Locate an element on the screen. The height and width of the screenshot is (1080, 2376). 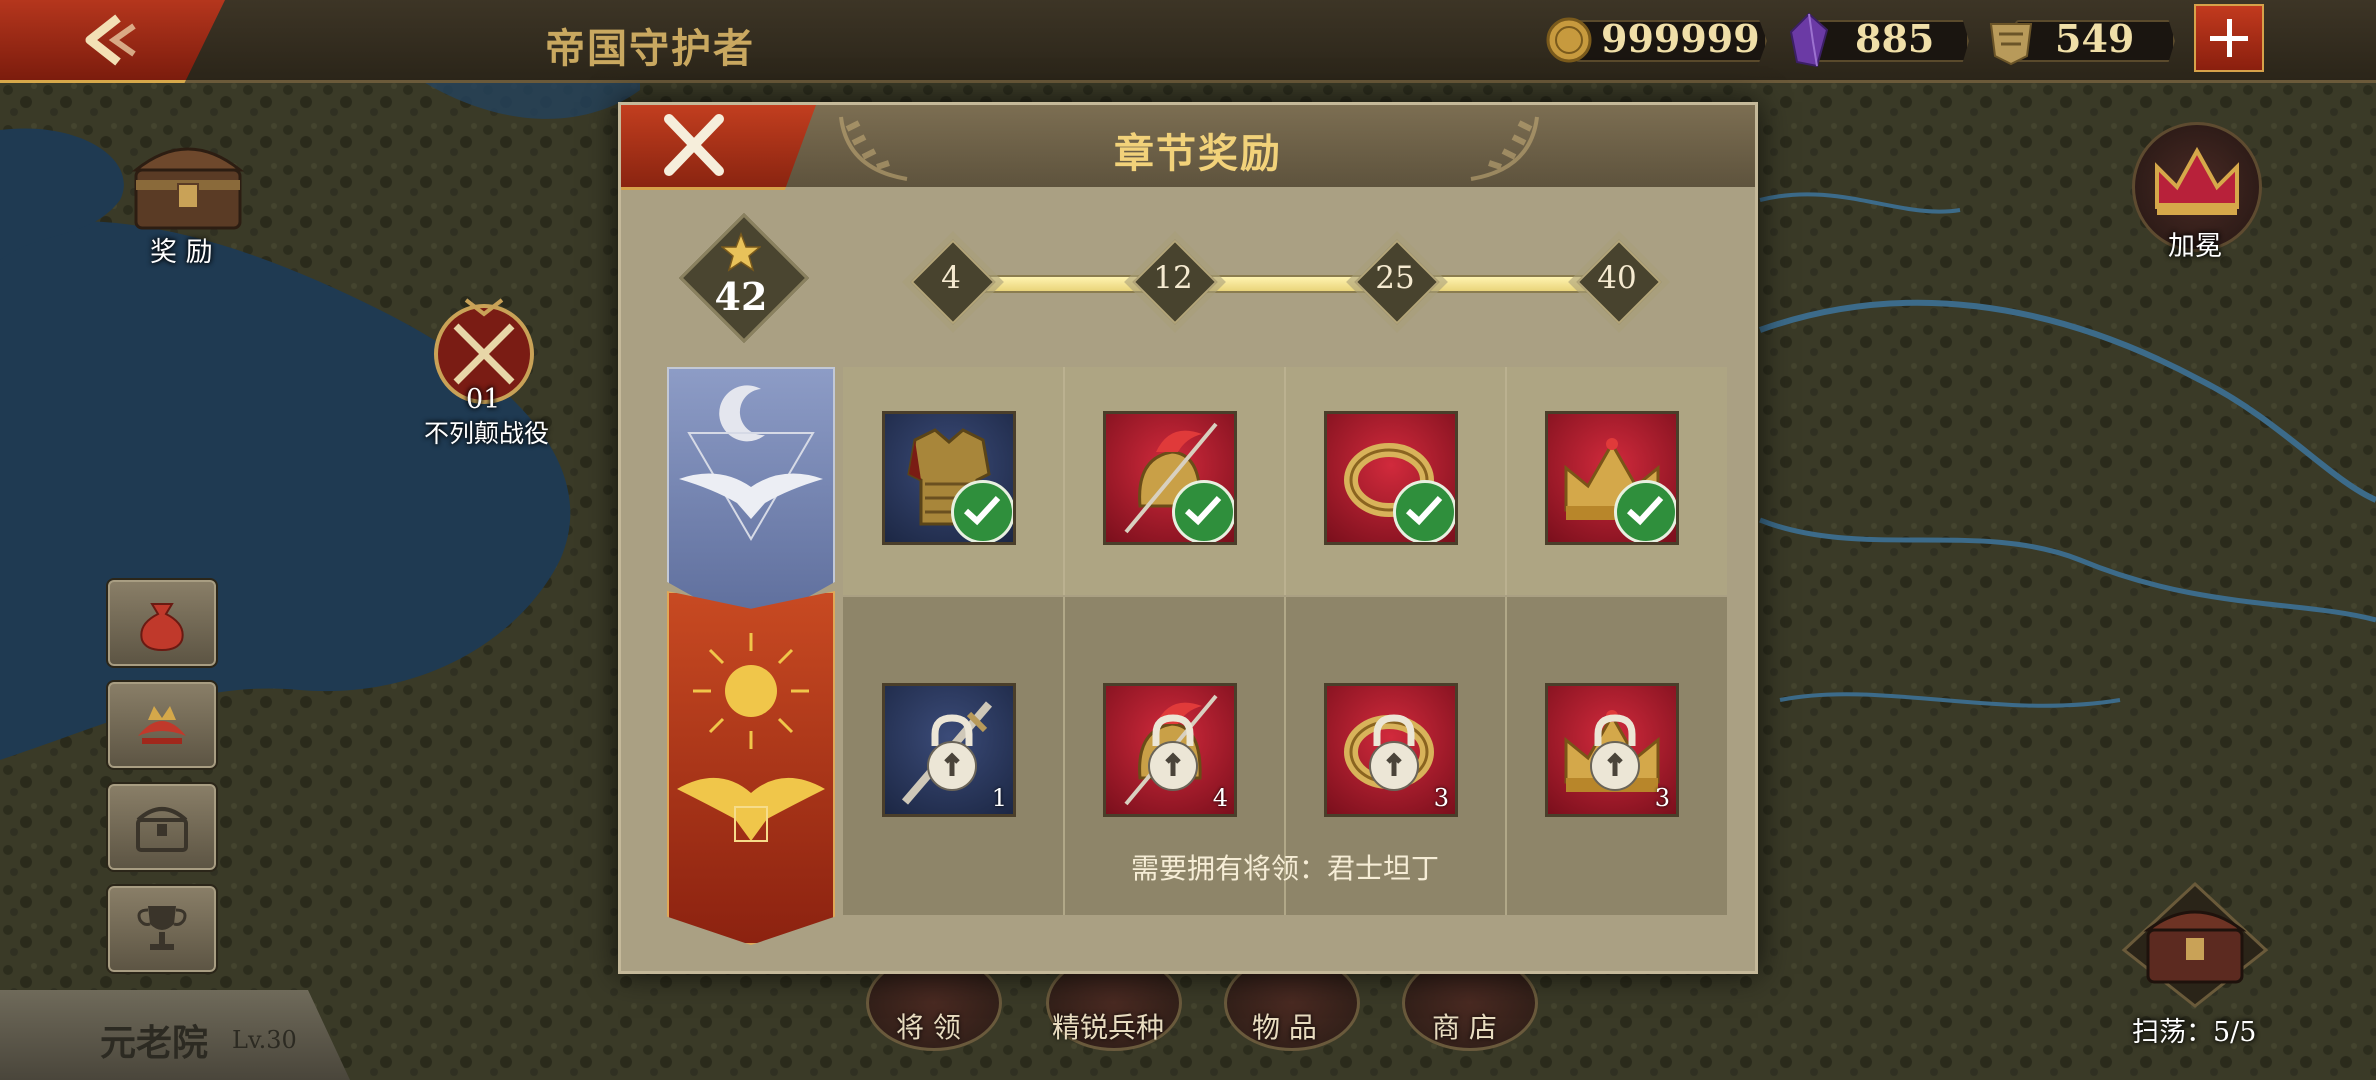
reward-sword-locked: 1 is located at coordinates (949, 750).